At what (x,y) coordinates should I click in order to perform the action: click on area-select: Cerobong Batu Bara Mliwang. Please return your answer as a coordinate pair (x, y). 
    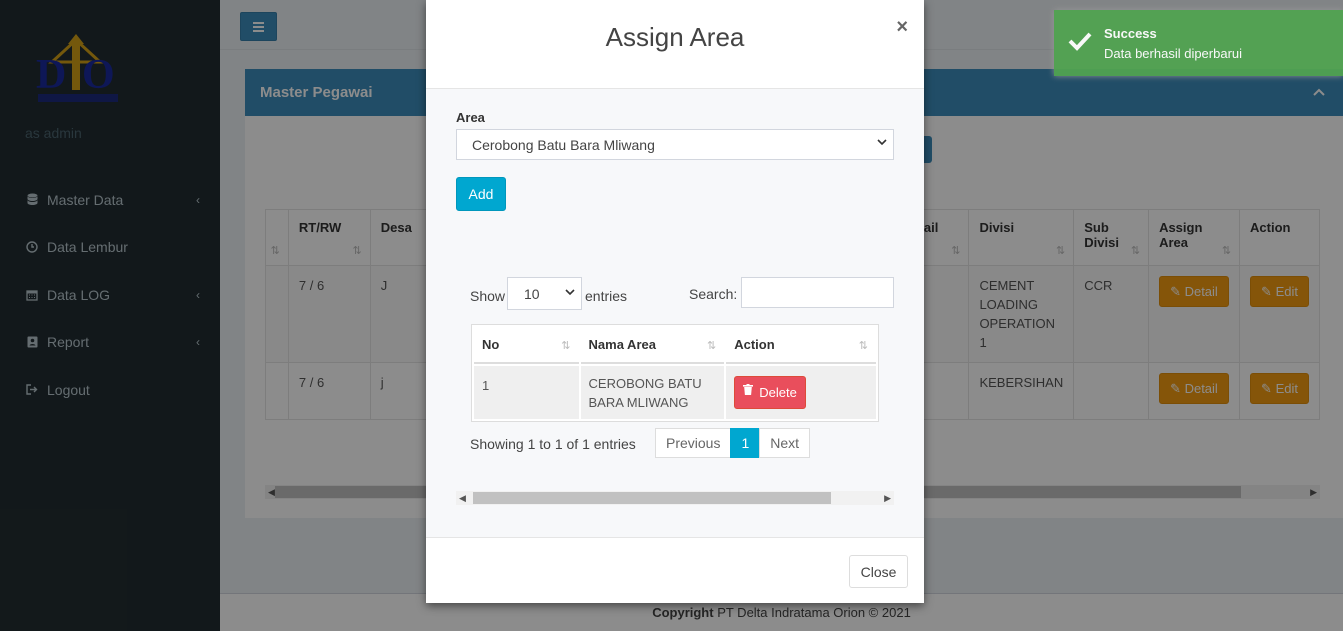
    Looking at the image, I should click on (675, 144).